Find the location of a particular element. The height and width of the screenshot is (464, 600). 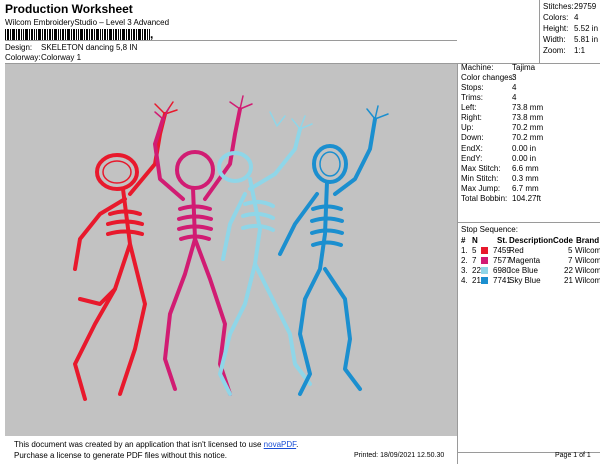

row-code: 7 is located at coordinates (570, 260).